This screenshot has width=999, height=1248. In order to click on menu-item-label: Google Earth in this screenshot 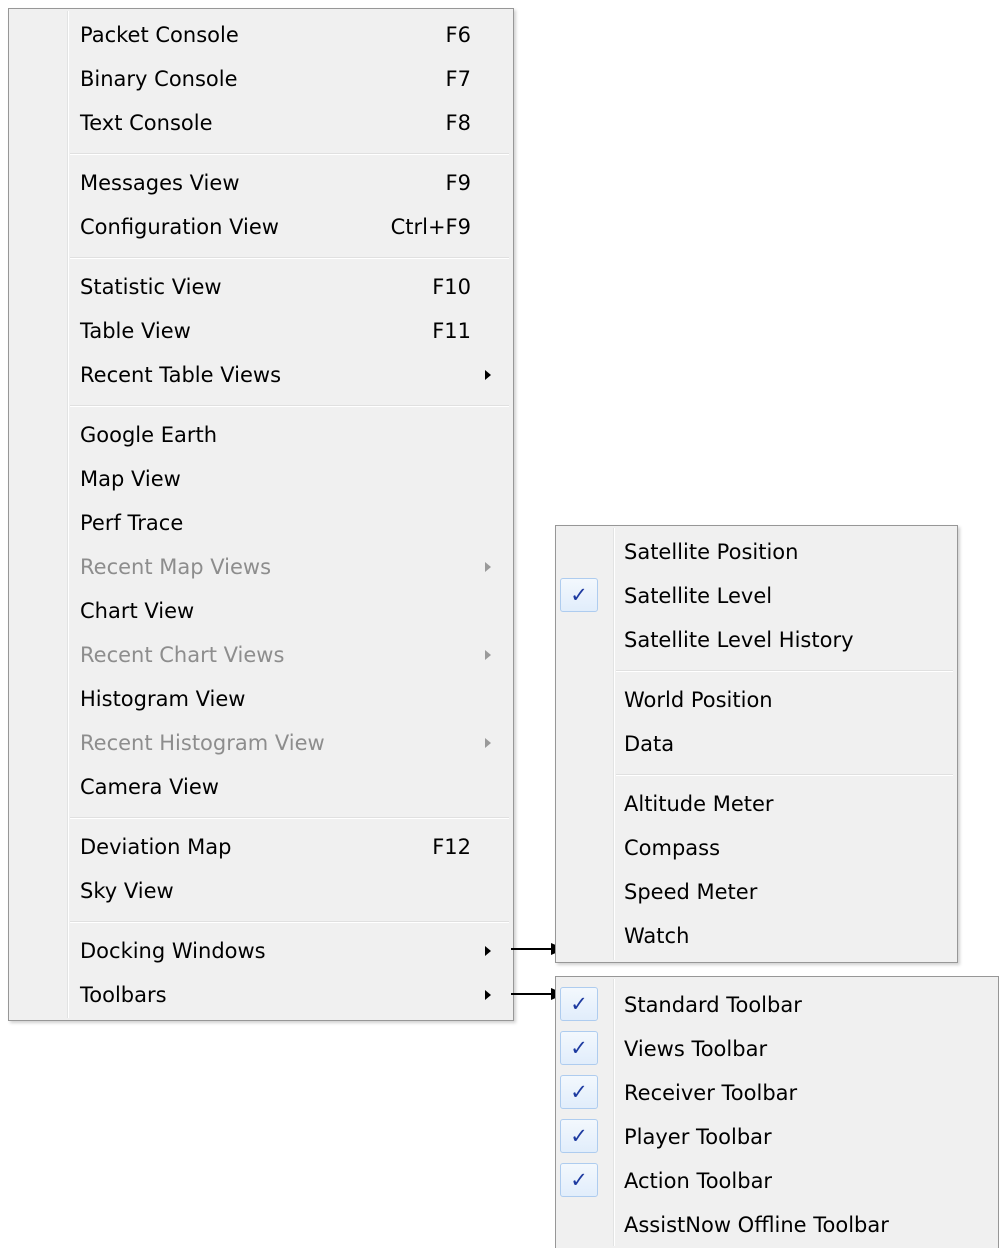, I will do `click(149, 435)`.